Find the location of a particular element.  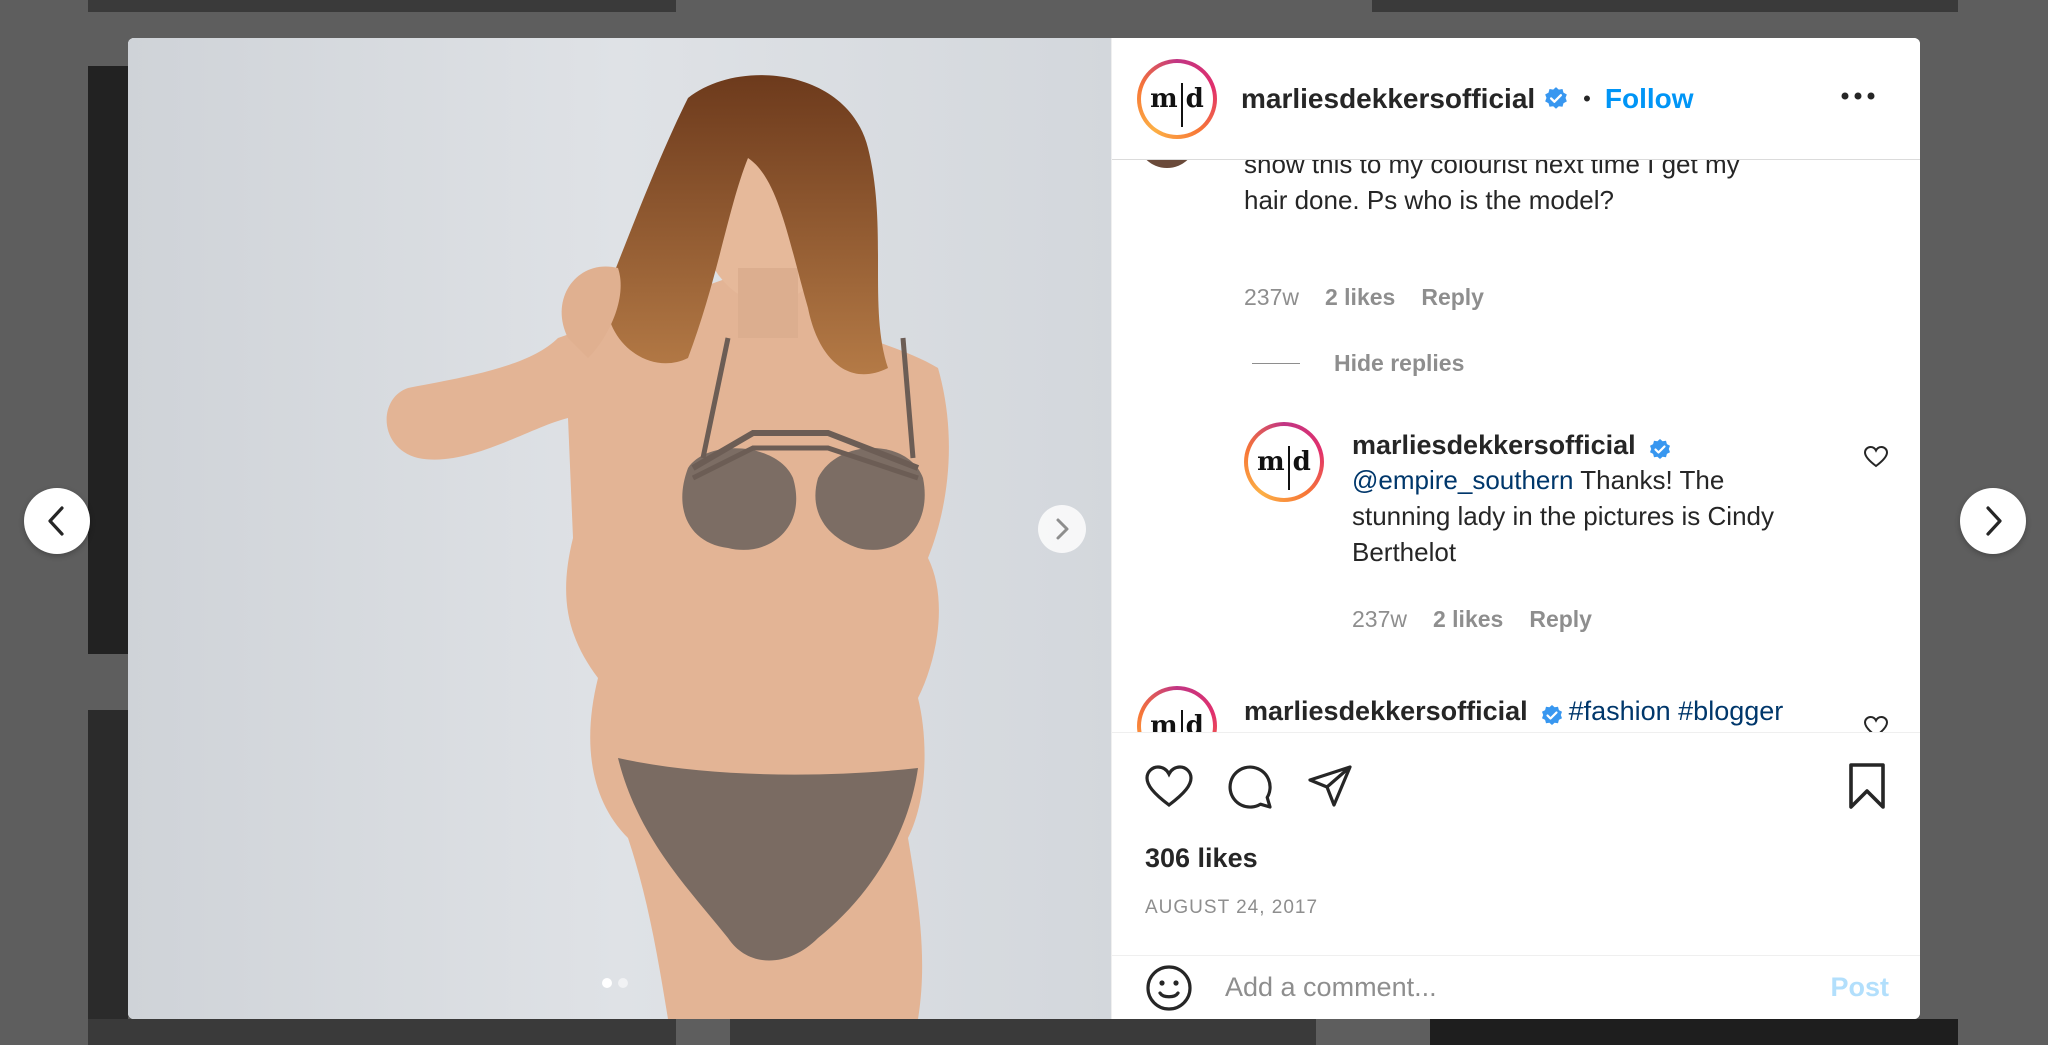

caption-comment: marliesdekkersofficial #fashion #blogger is located at coordinates (1513, 712).